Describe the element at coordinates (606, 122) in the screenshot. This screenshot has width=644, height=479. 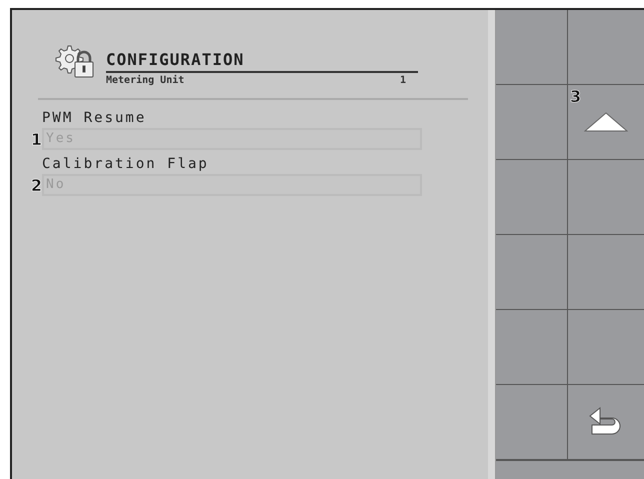
I see `up-arrow-icon` at that location.